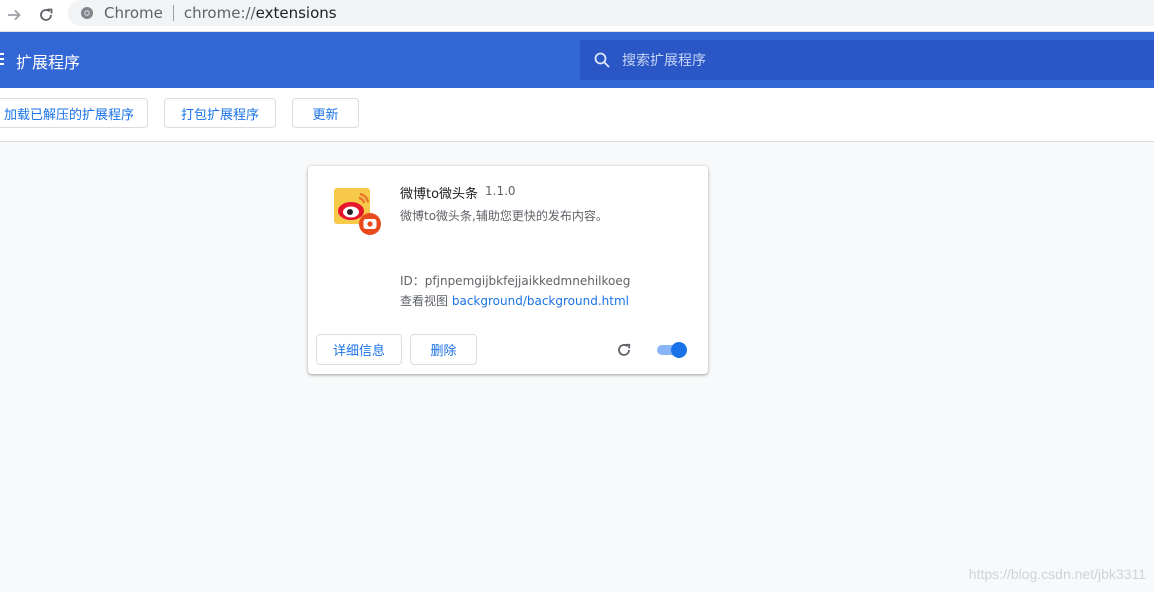 Image resolution: width=1154 pixels, height=592 pixels. Describe the element at coordinates (220, 113) in the screenshot. I see `pack-extension-button: 打包扩展程序` at that location.